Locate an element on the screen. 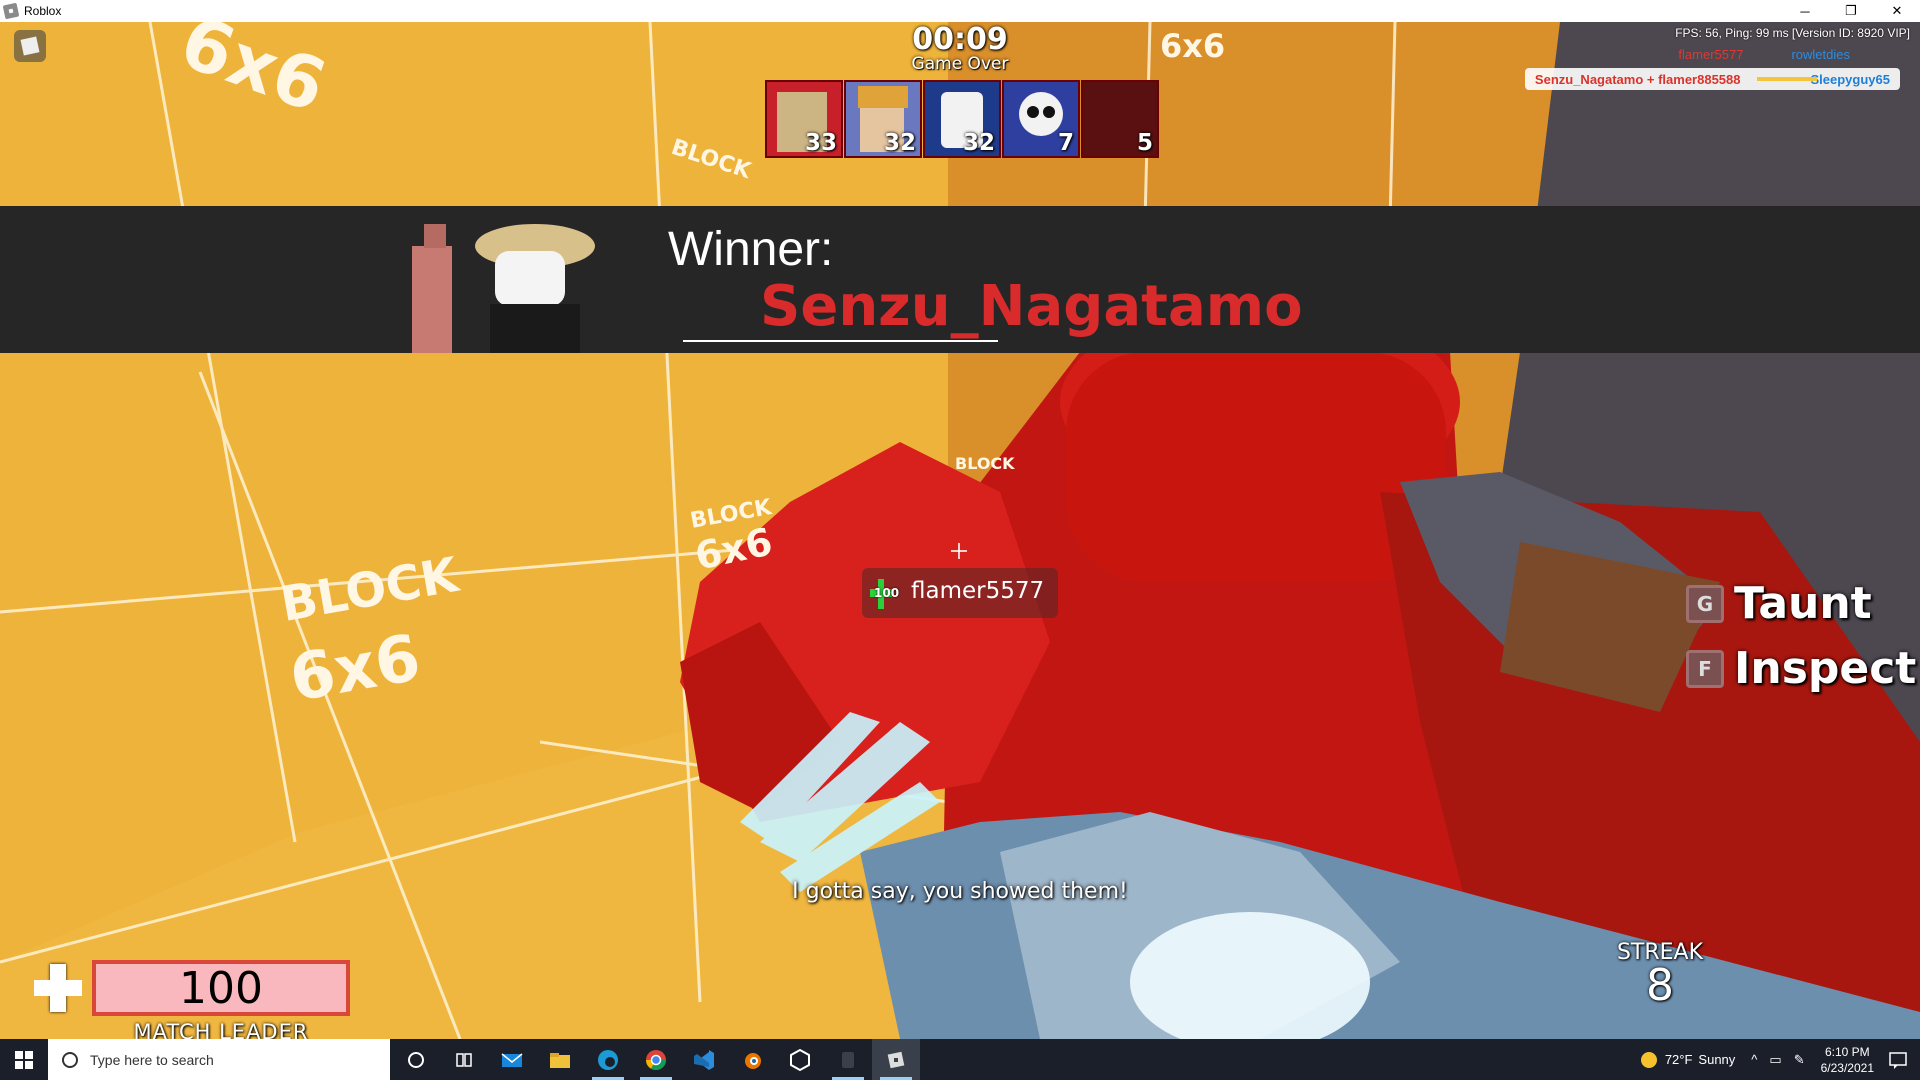 The image size is (1920, 1080). window-controls: ─ ❐ ✕ is located at coordinates (1851, 11).